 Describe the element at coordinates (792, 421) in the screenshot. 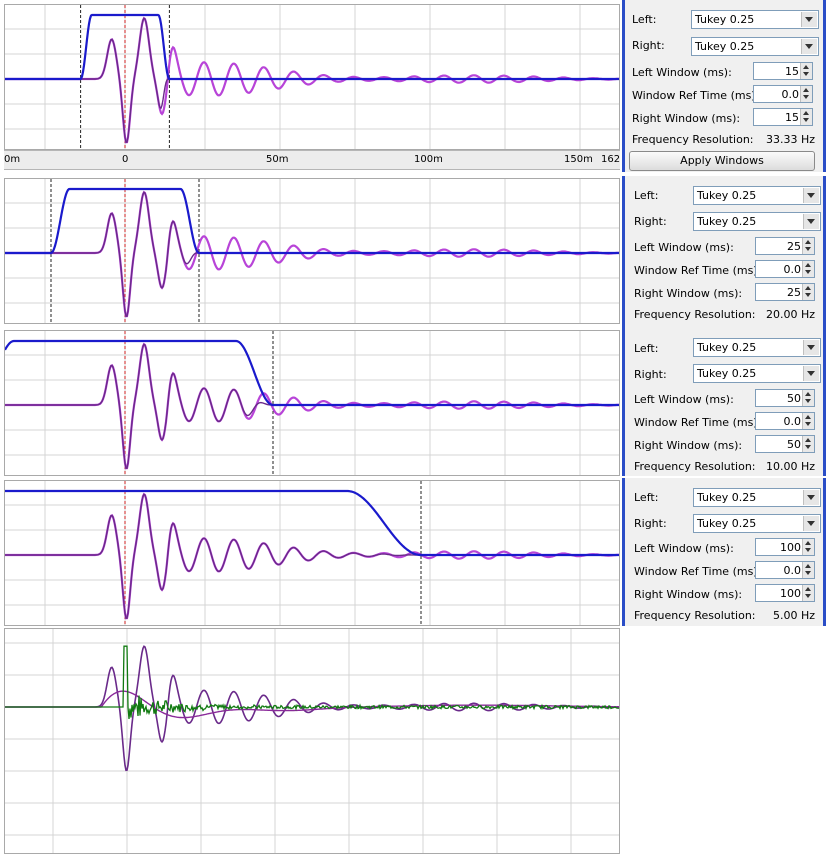

I see `ref-time-value: 0.0` at that location.